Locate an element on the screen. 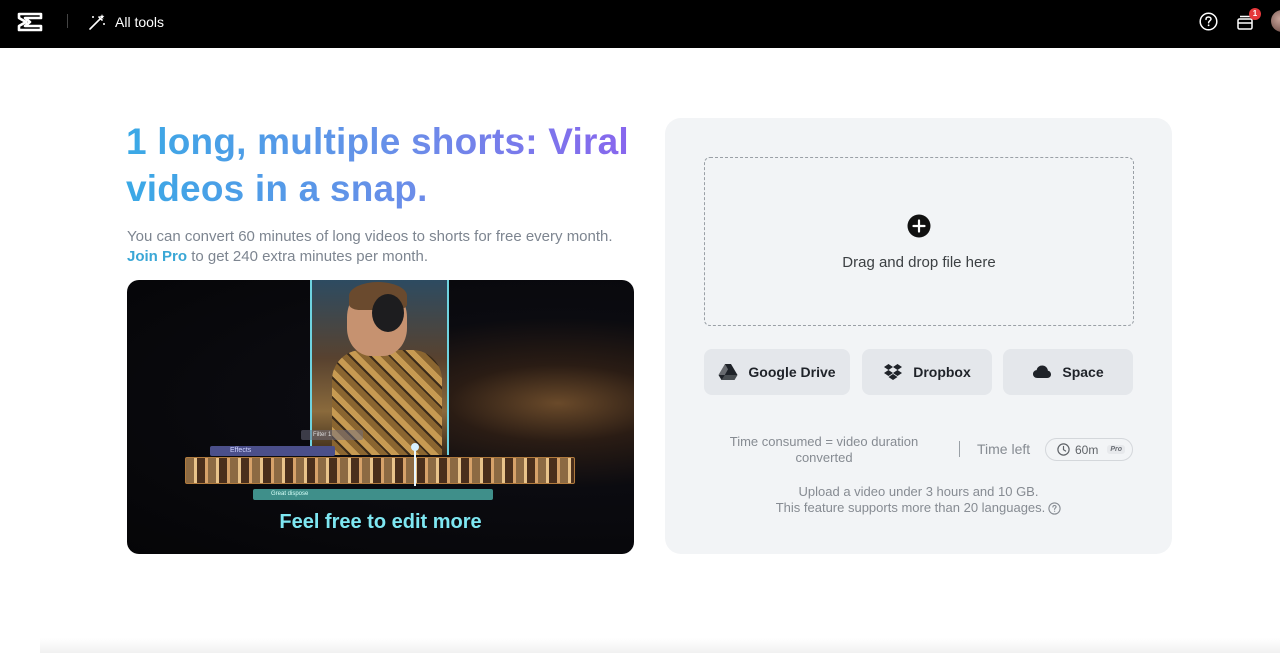 Image resolution: width=1280 pixels, height=653 pixels. timeline-audio-track: Great dispose is located at coordinates (373, 494).